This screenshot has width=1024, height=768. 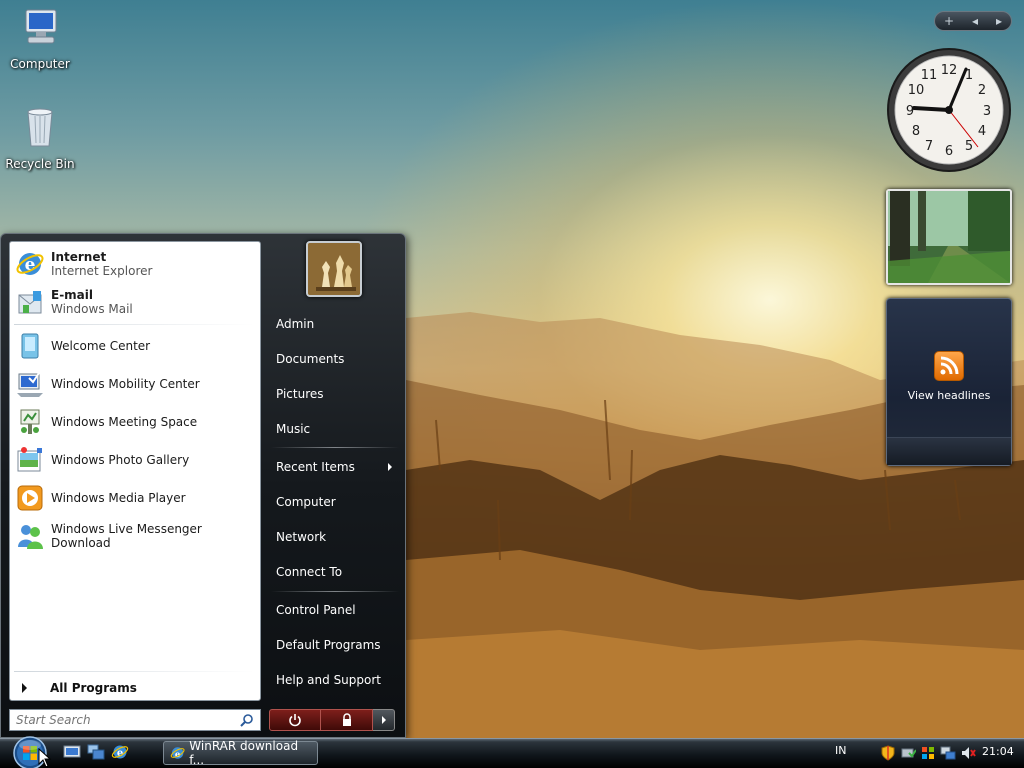 What do you see at coordinates (910, 111) in the screenshot?
I see `clock-numeral: 9` at bounding box center [910, 111].